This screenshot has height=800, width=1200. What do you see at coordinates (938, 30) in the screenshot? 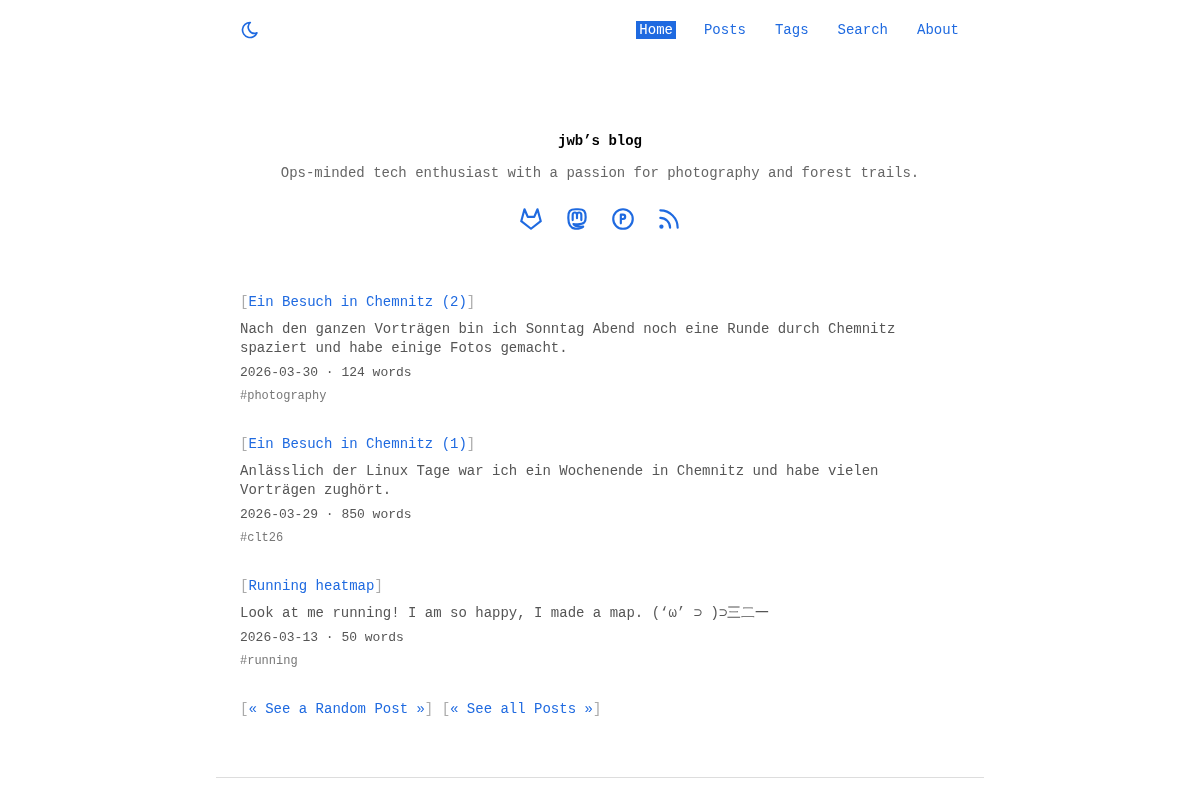
I see `nav-link: About` at bounding box center [938, 30].